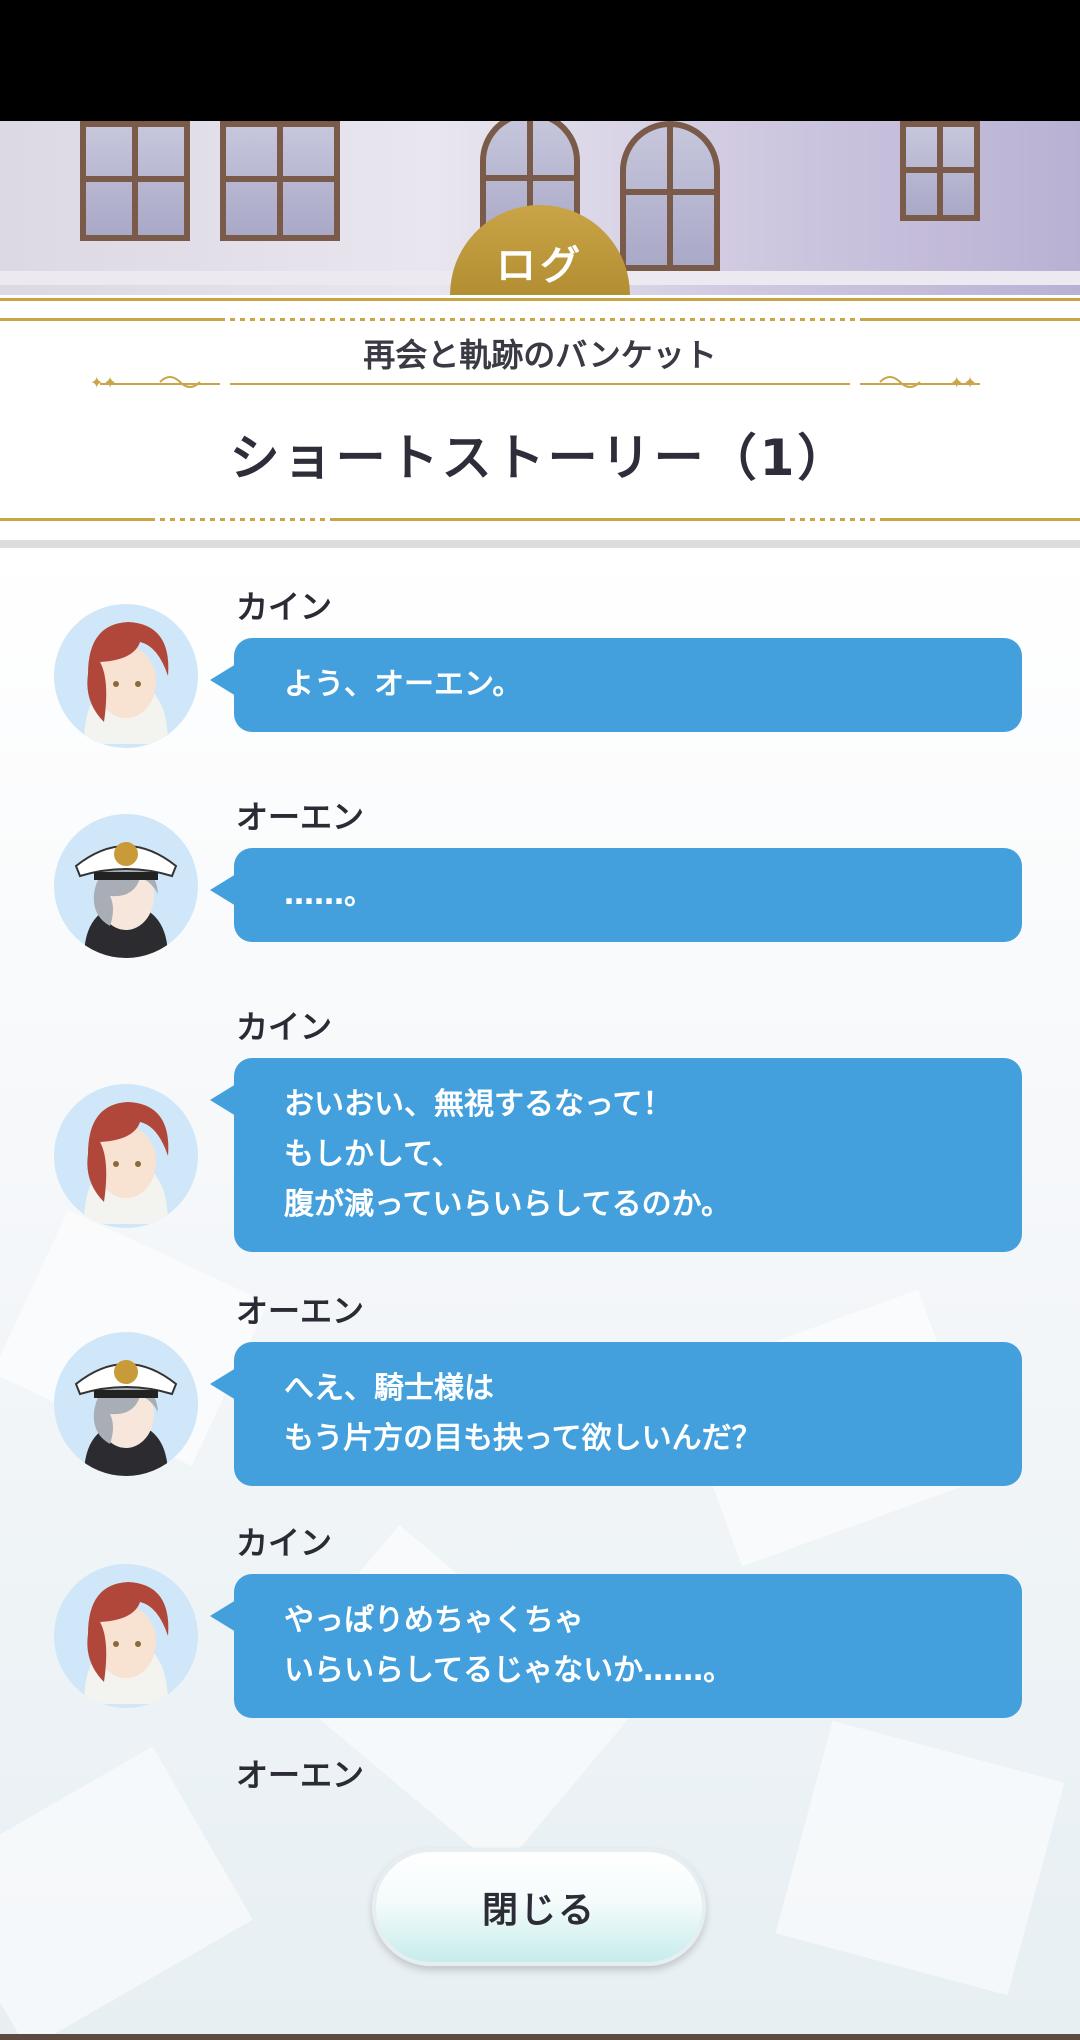 This screenshot has width=1080, height=2040. I want to click on story-title: ショートストーリー（1）, so click(540, 458).